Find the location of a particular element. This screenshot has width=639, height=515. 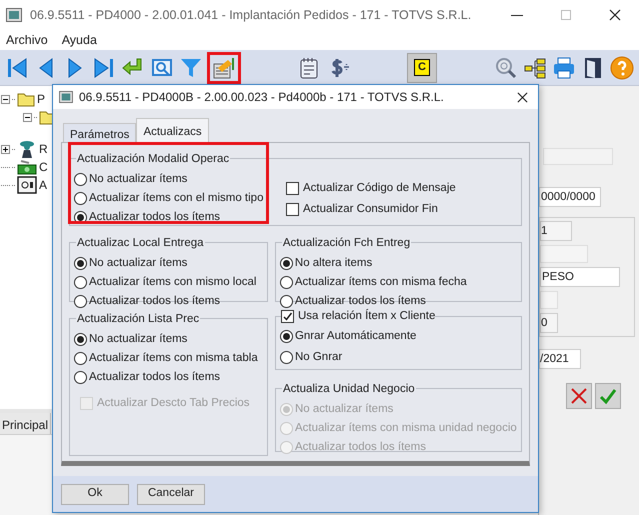

radio-label: Gnrar Automáticamente is located at coordinates (355, 336).